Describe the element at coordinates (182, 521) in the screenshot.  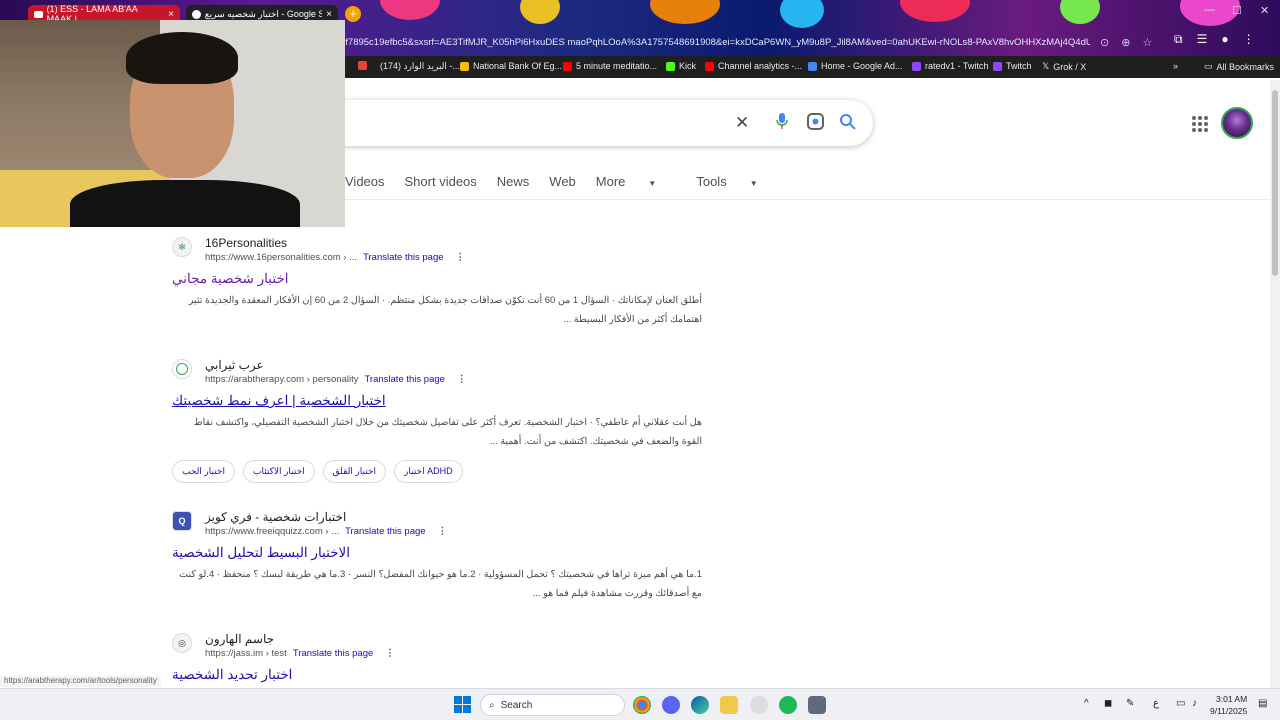
I see `freeiqquizz-favicon: Q` at that location.